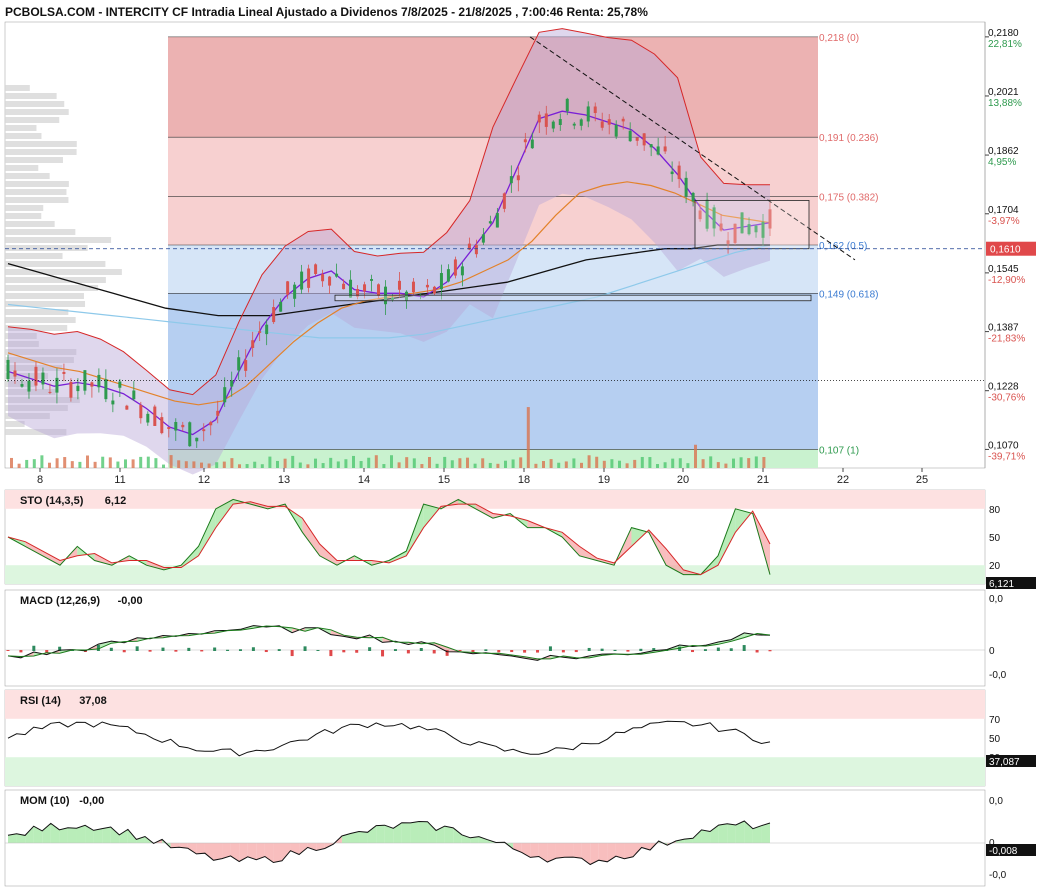 The image size is (1041, 892). Describe the element at coordinates (60, 601) in the screenshot. I see `panel-label: MACD (12,26,9)` at that location.